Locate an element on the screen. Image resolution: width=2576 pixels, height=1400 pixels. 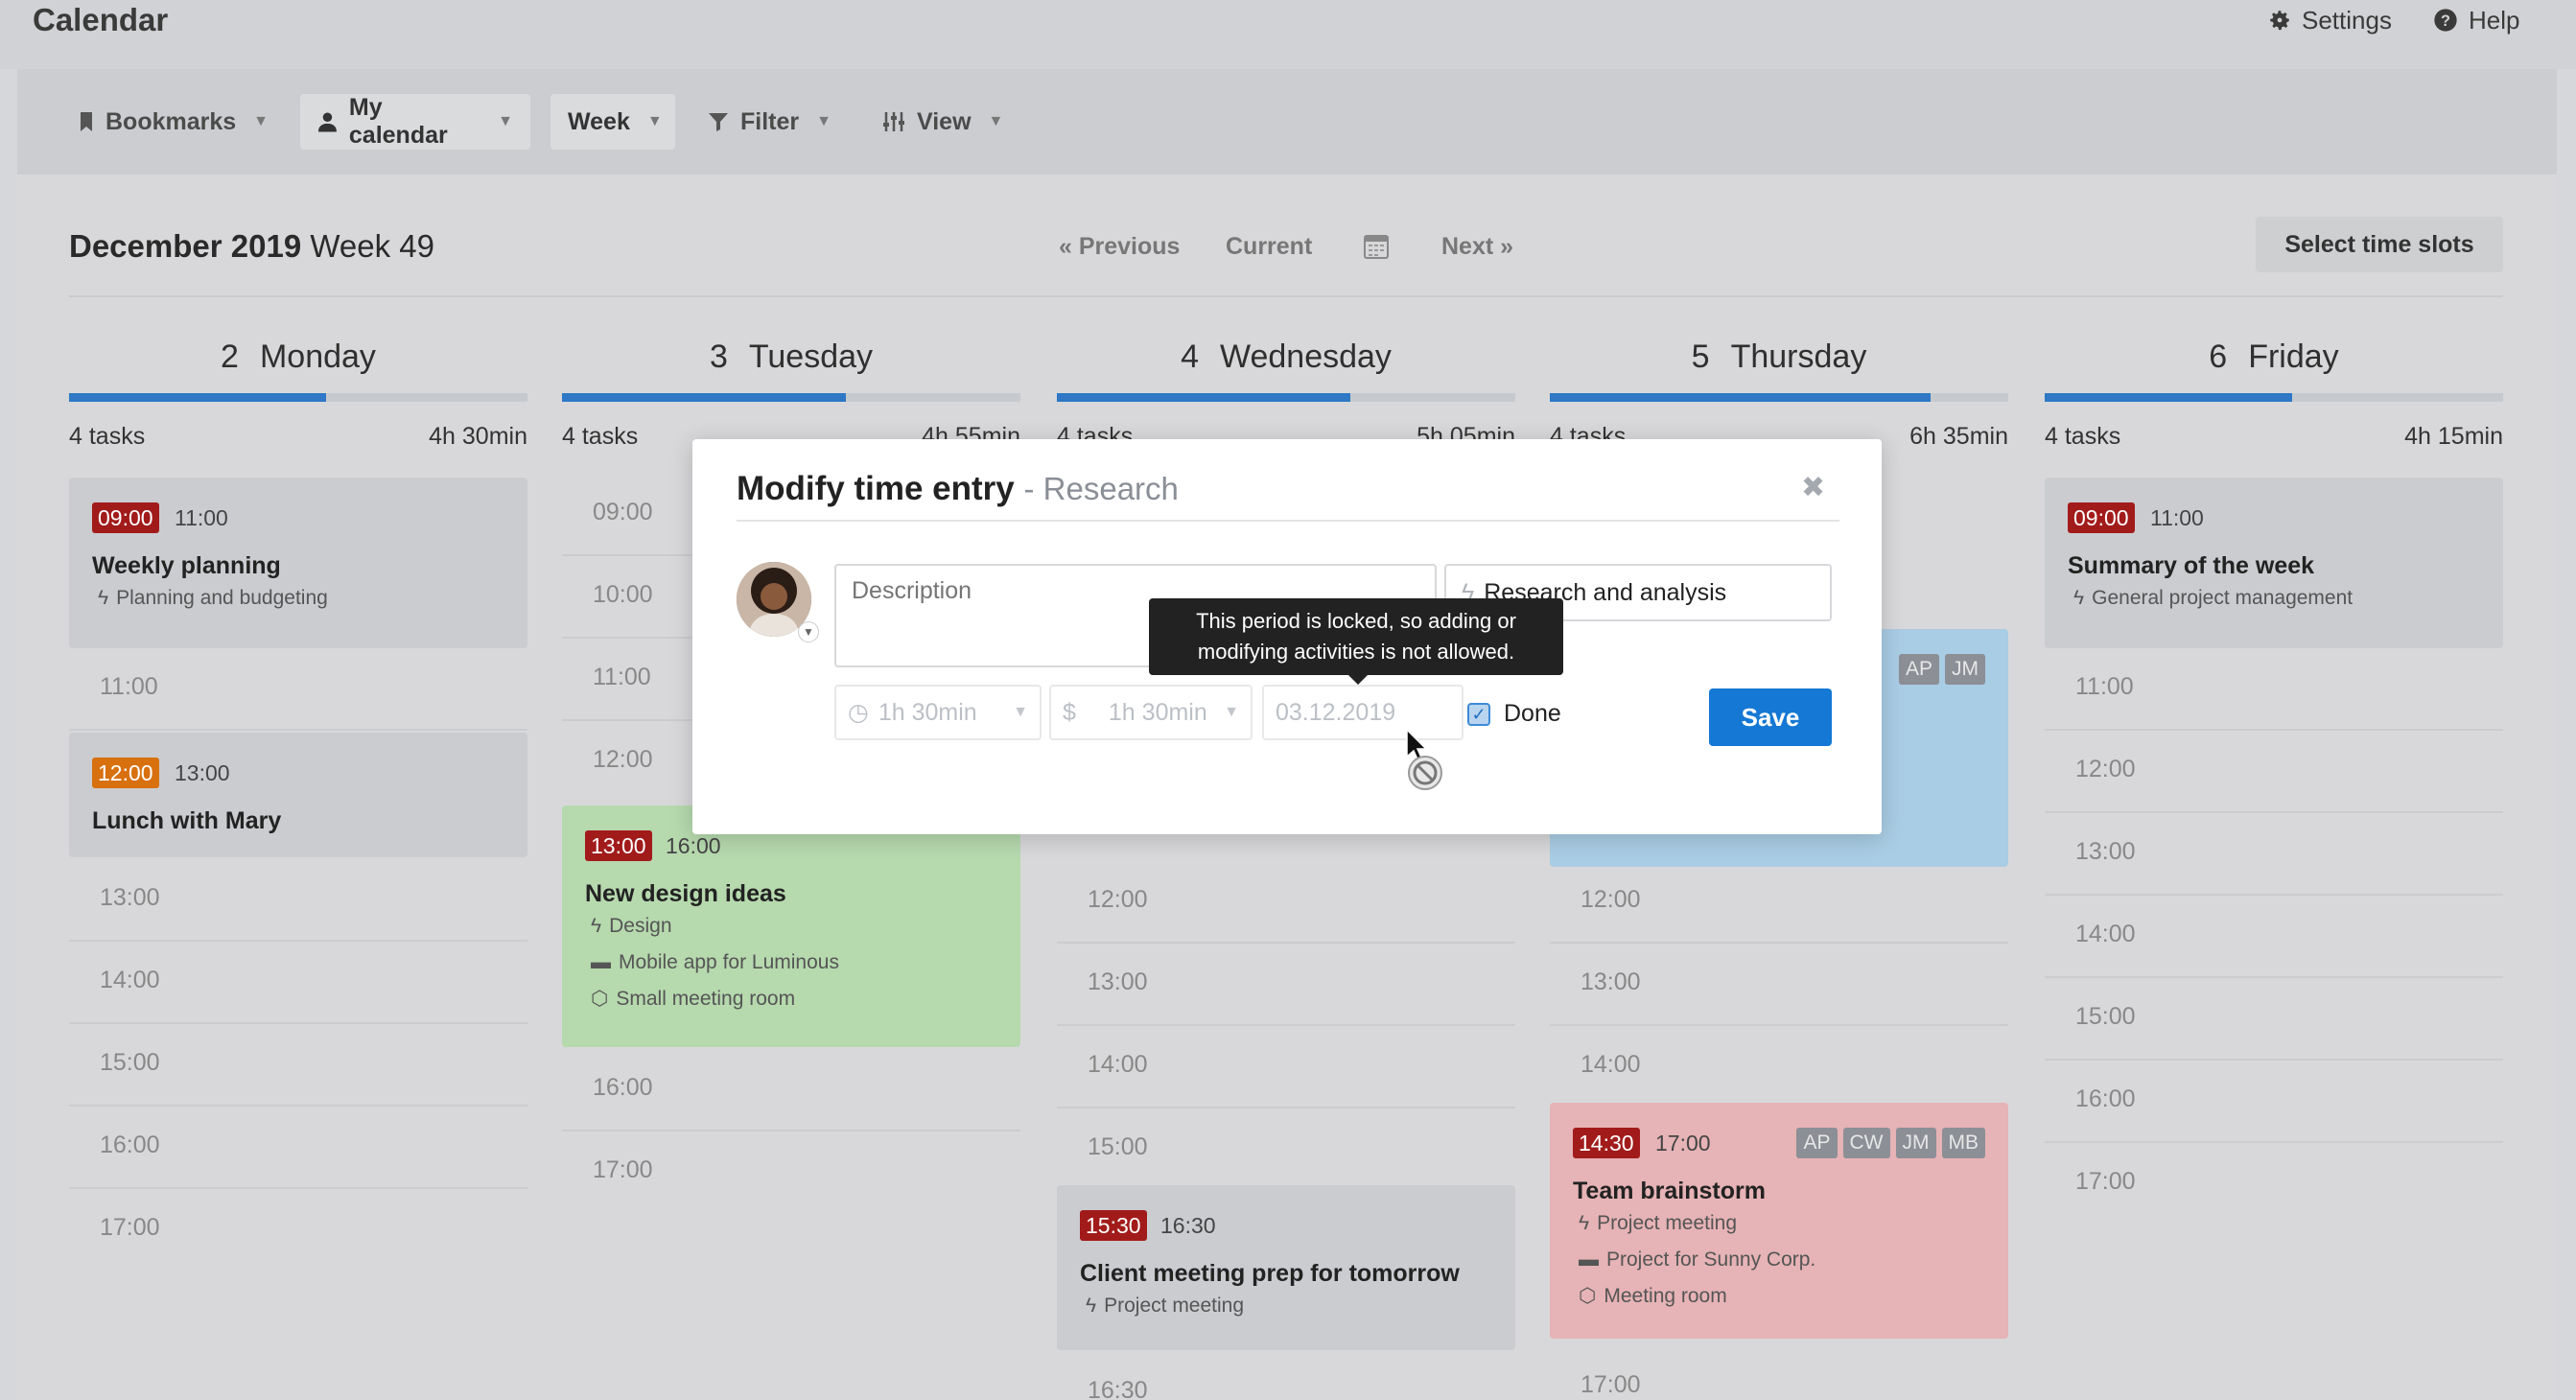
day-header: 6 Friday is located at coordinates (2274, 357).